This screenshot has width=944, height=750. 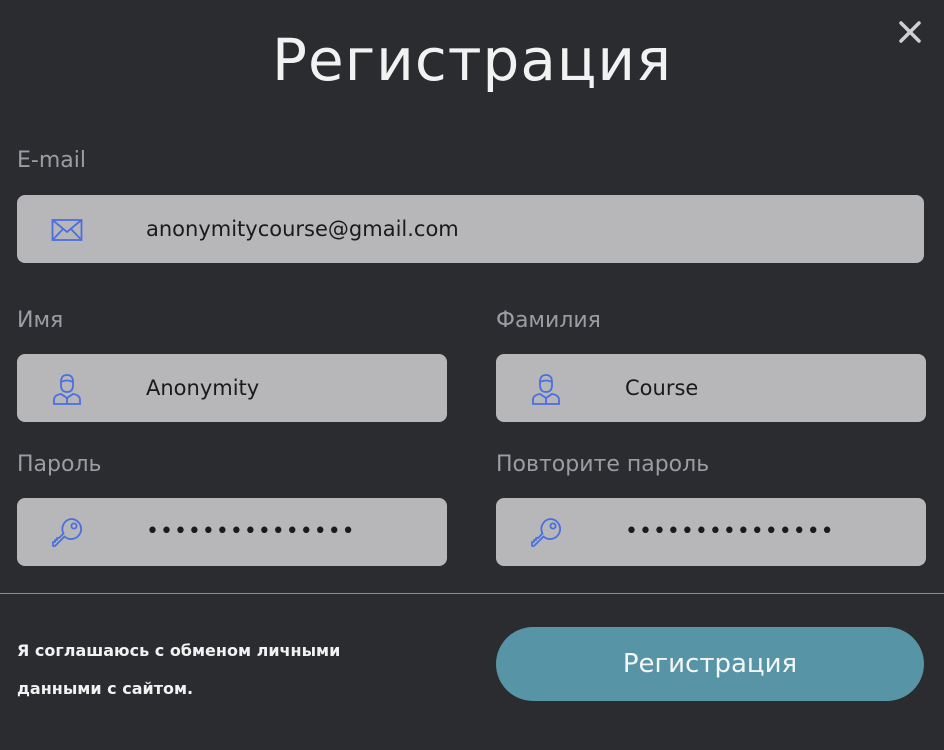 I want to click on register-button: Регистрация, so click(x=710, y=664).